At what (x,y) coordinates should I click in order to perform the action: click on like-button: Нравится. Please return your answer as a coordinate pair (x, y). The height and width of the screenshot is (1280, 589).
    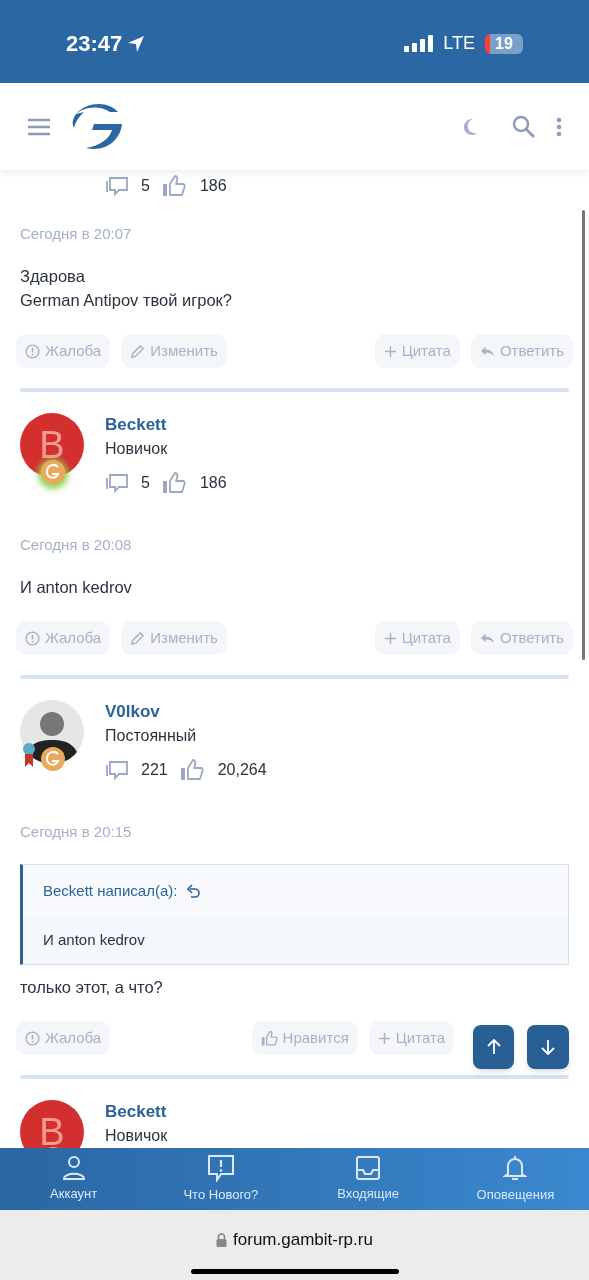
    Looking at the image, I should click on (304, 1038).